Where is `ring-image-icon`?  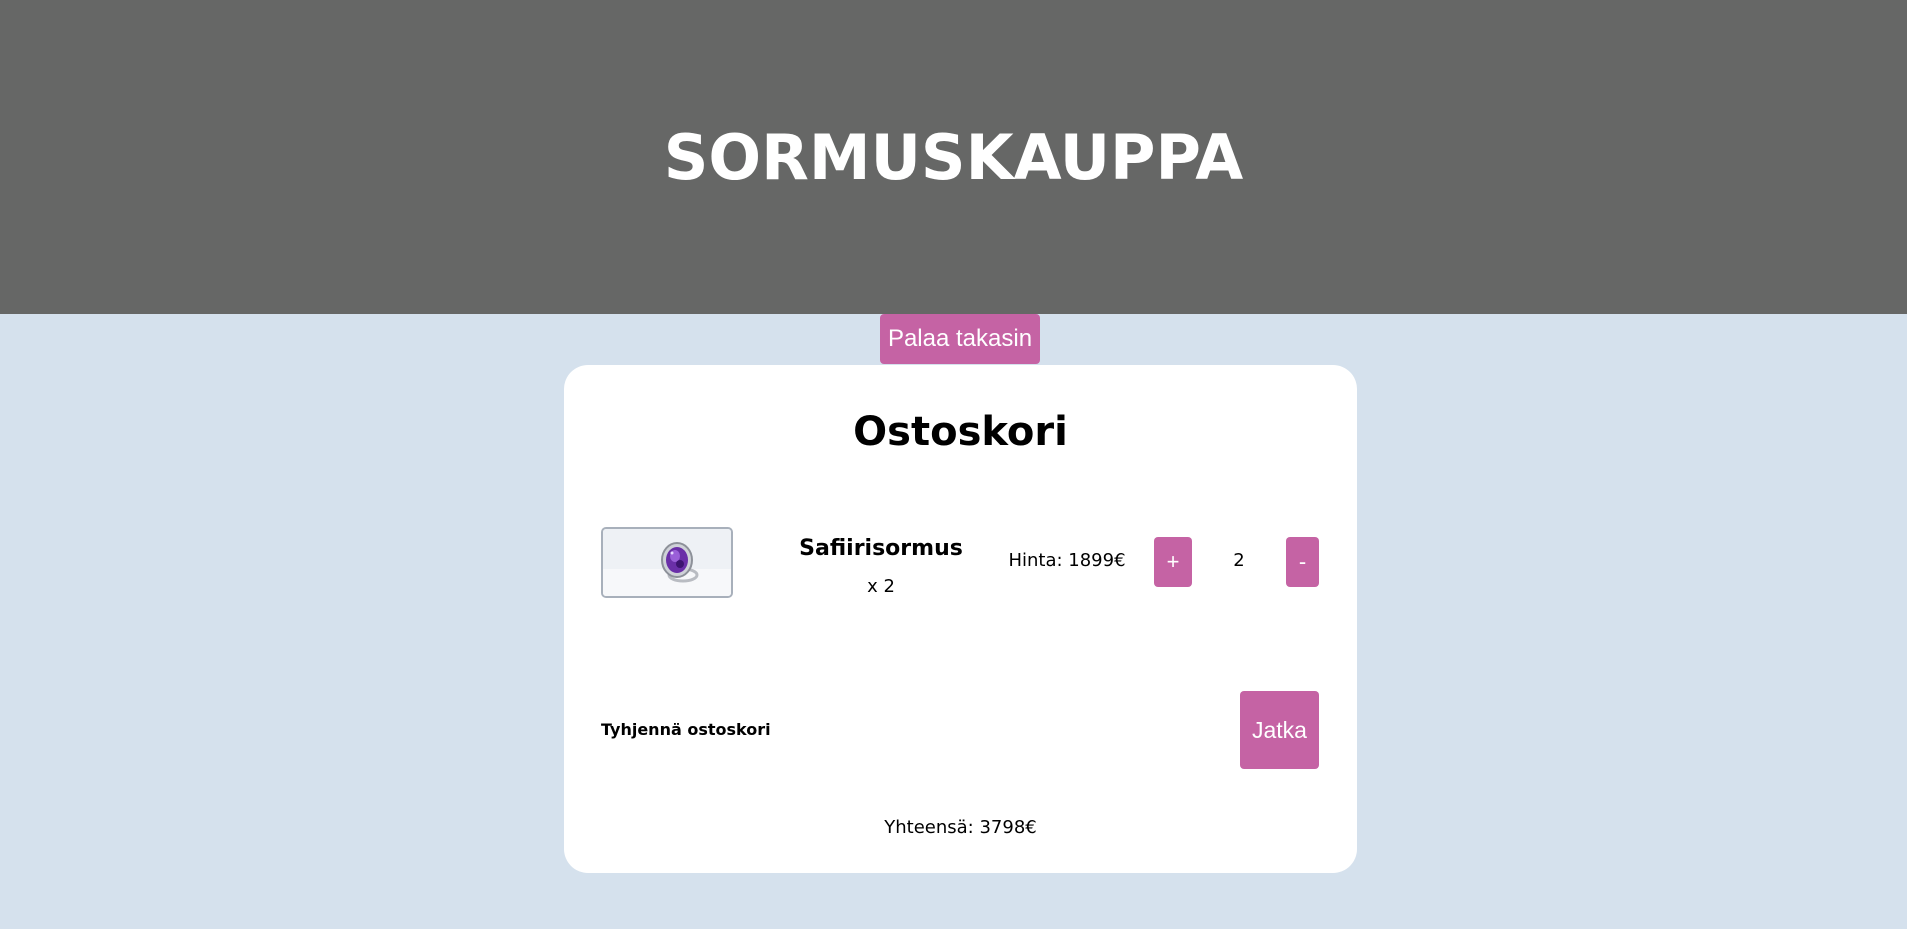
ring-image-icon is located at coordinates (667, 562).